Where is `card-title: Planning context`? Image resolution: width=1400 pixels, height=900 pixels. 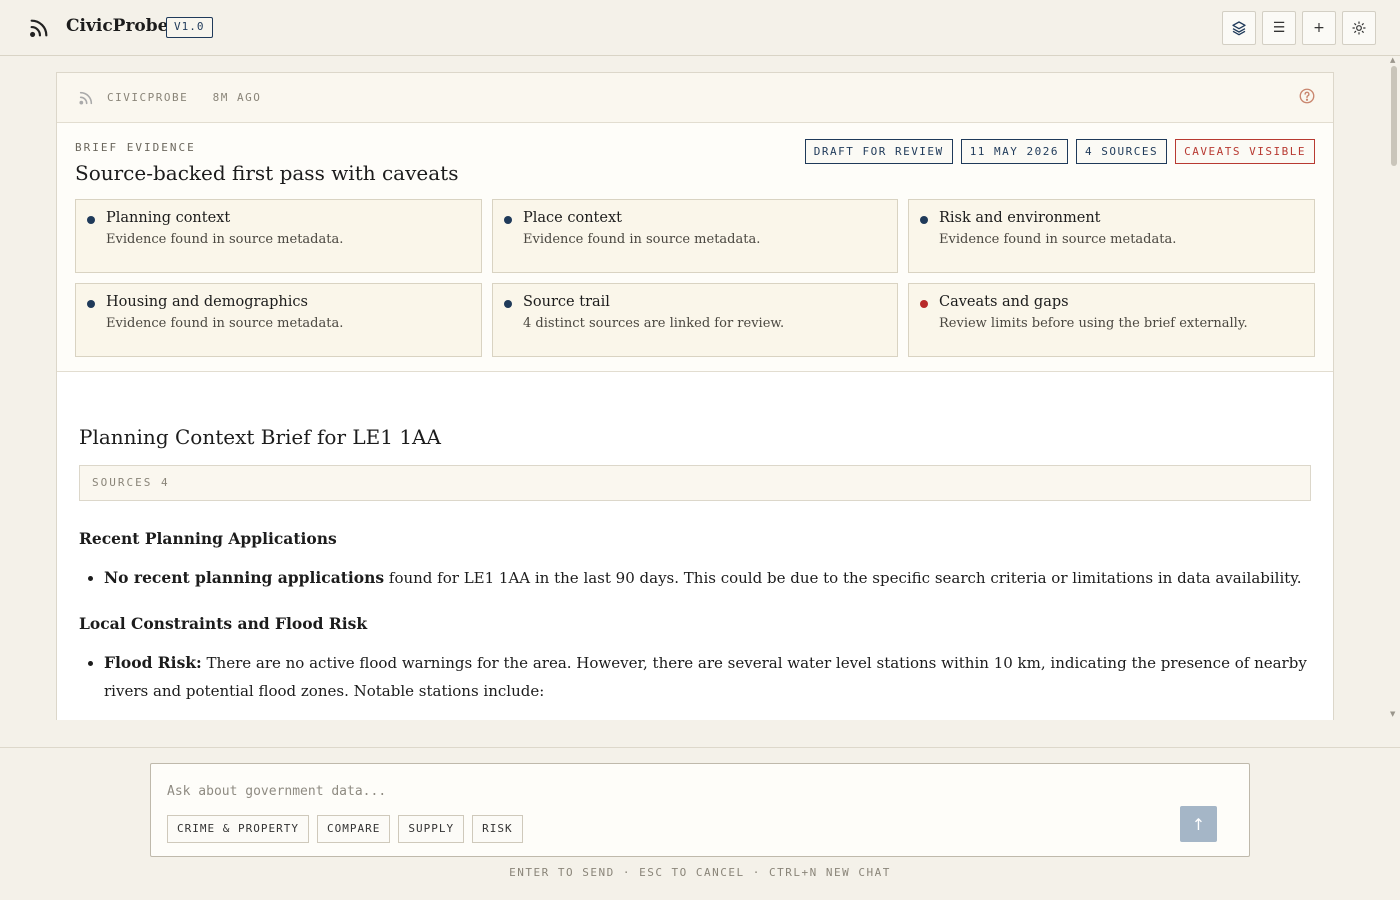 card-title: Planning context is located at coordinates (168, 218).